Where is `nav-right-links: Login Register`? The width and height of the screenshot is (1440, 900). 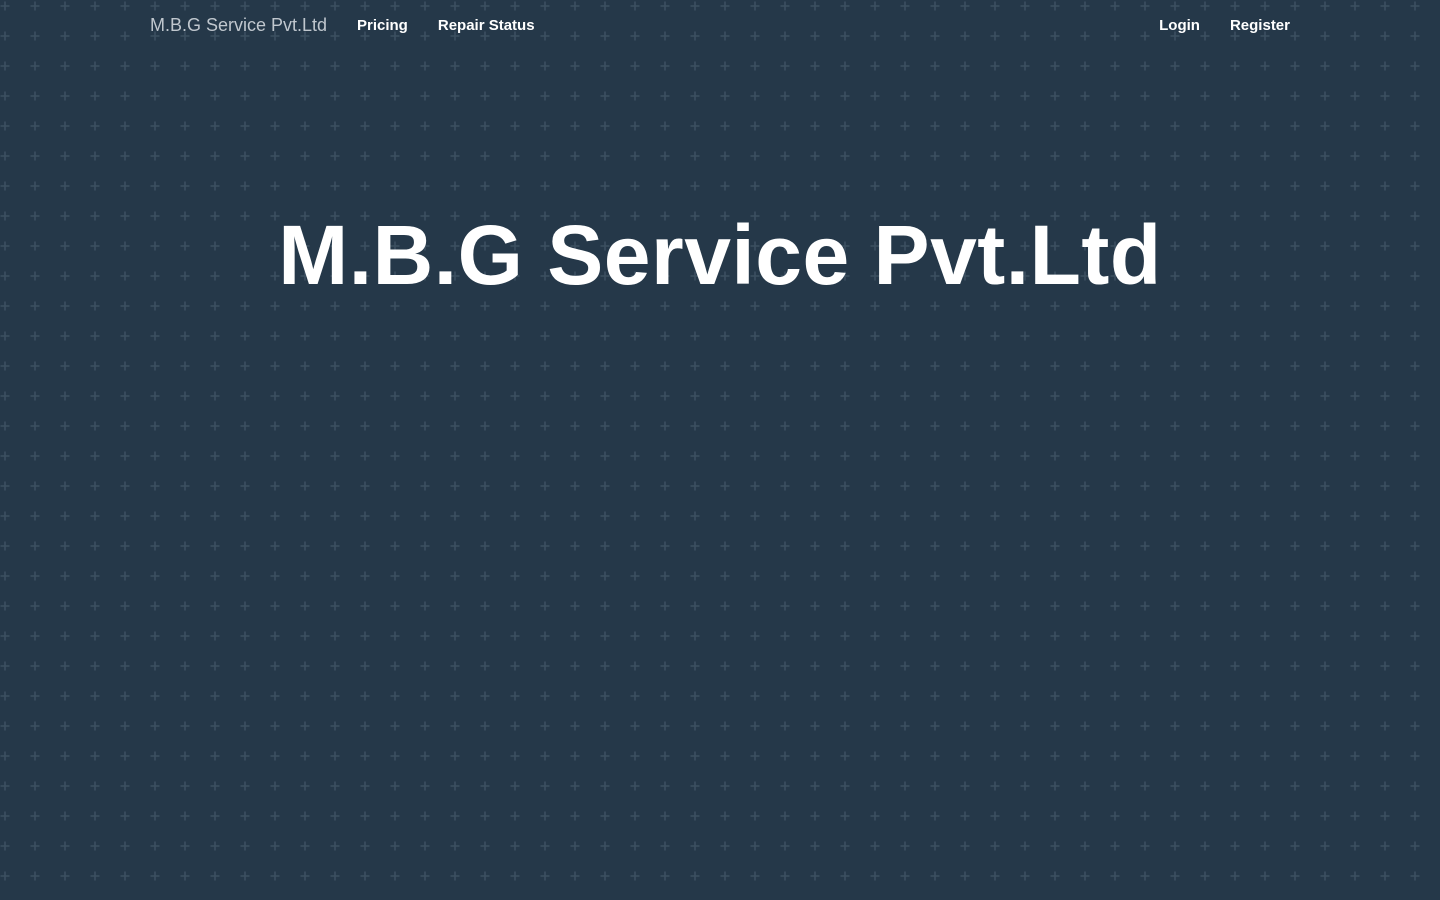
nav-right-links: Login Register is located at coordinates (1224, 25).